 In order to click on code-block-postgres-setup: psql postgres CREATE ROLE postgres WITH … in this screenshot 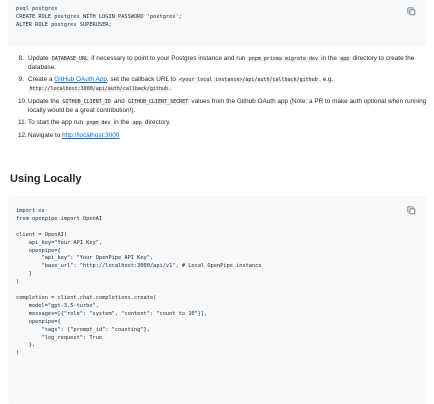, I will do `click(217, 23)`.